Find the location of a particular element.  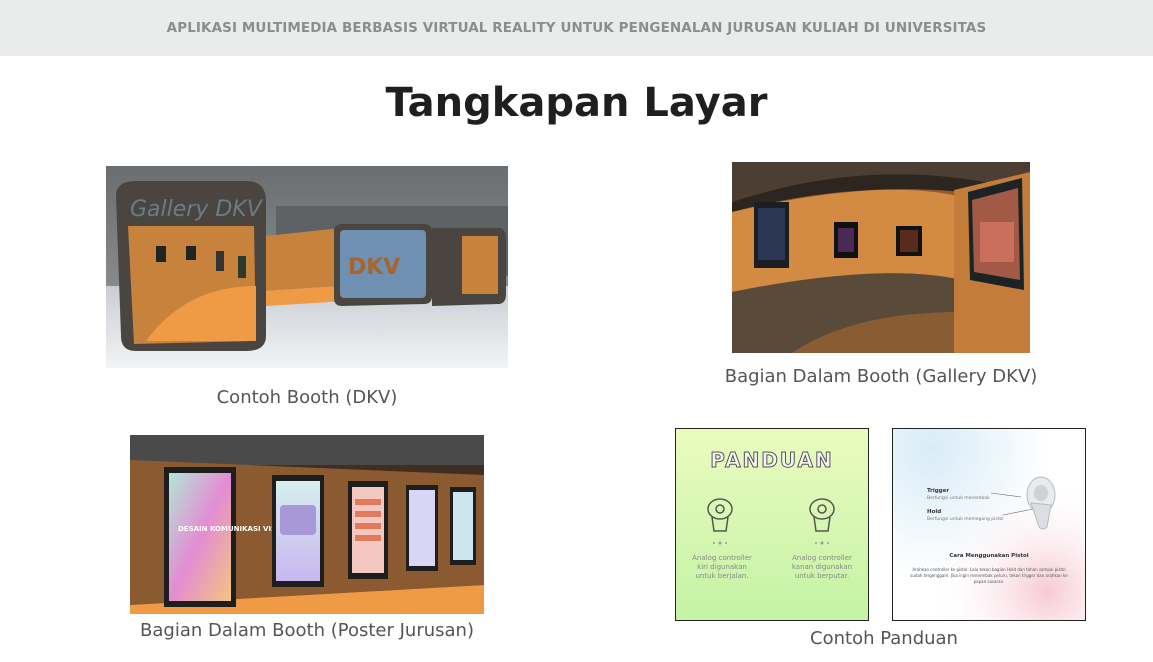

booth-dkv-text: DKV is located at coordinates (374, 267).